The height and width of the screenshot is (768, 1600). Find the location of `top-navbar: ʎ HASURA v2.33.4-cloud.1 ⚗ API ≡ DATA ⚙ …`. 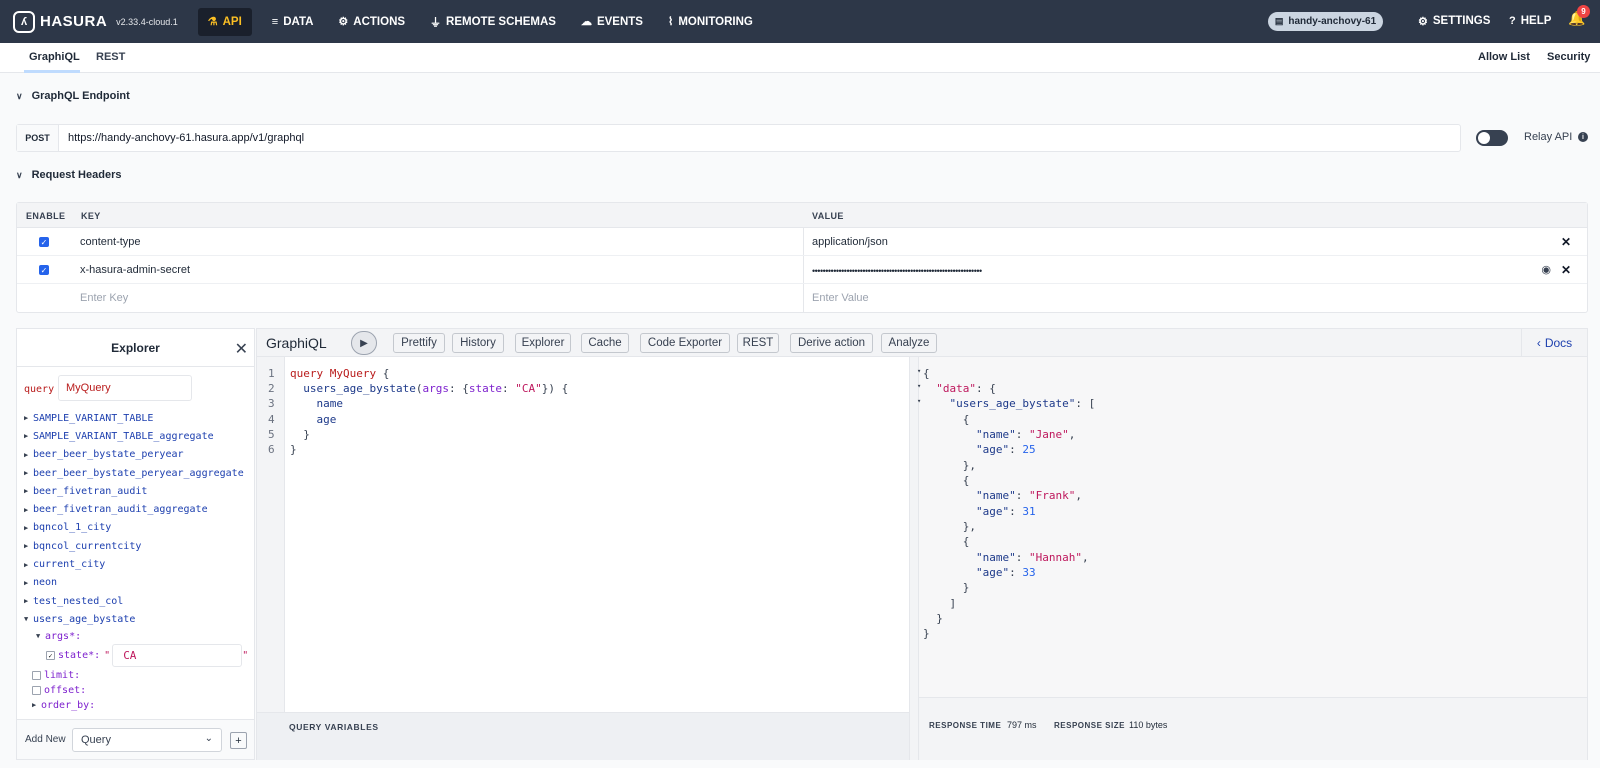

top-navbar: ʎ HASURA v2.33.4-cloud.1 ⚗ API ≡ DATA ⚙ … is located at coordinates (800, 21).